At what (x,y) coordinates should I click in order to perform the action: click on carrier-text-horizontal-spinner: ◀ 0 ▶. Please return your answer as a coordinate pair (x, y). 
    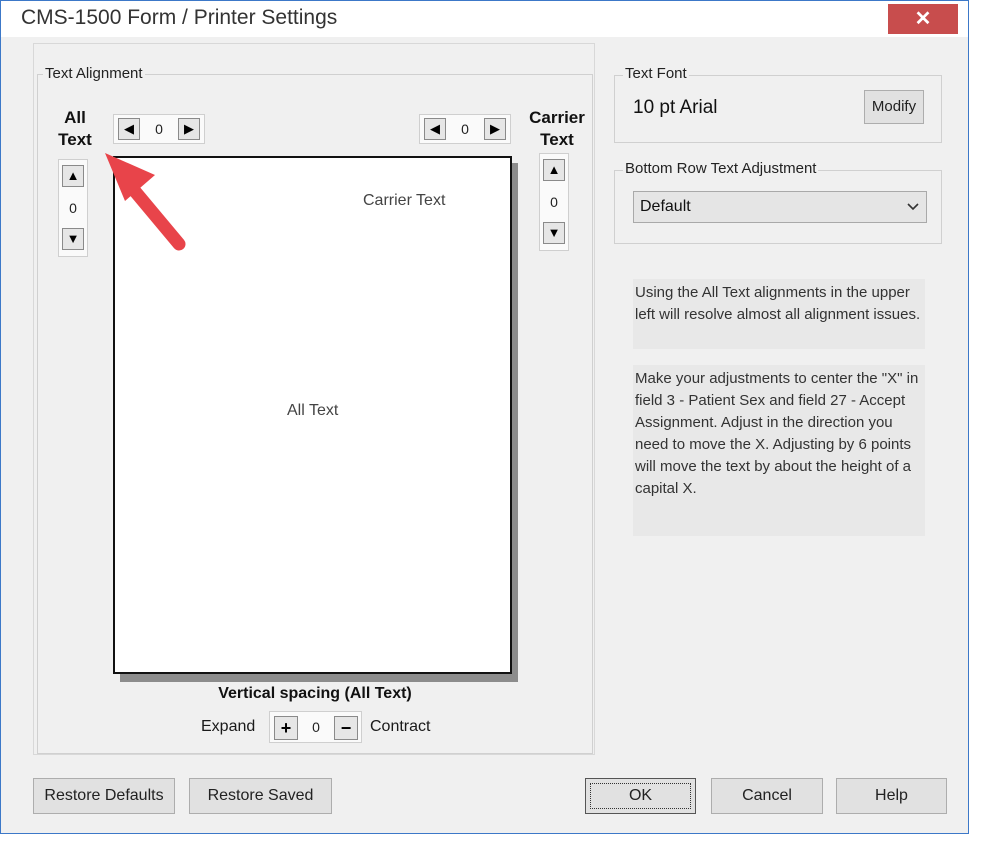
    Looking at the image, I should click on (465, 129).